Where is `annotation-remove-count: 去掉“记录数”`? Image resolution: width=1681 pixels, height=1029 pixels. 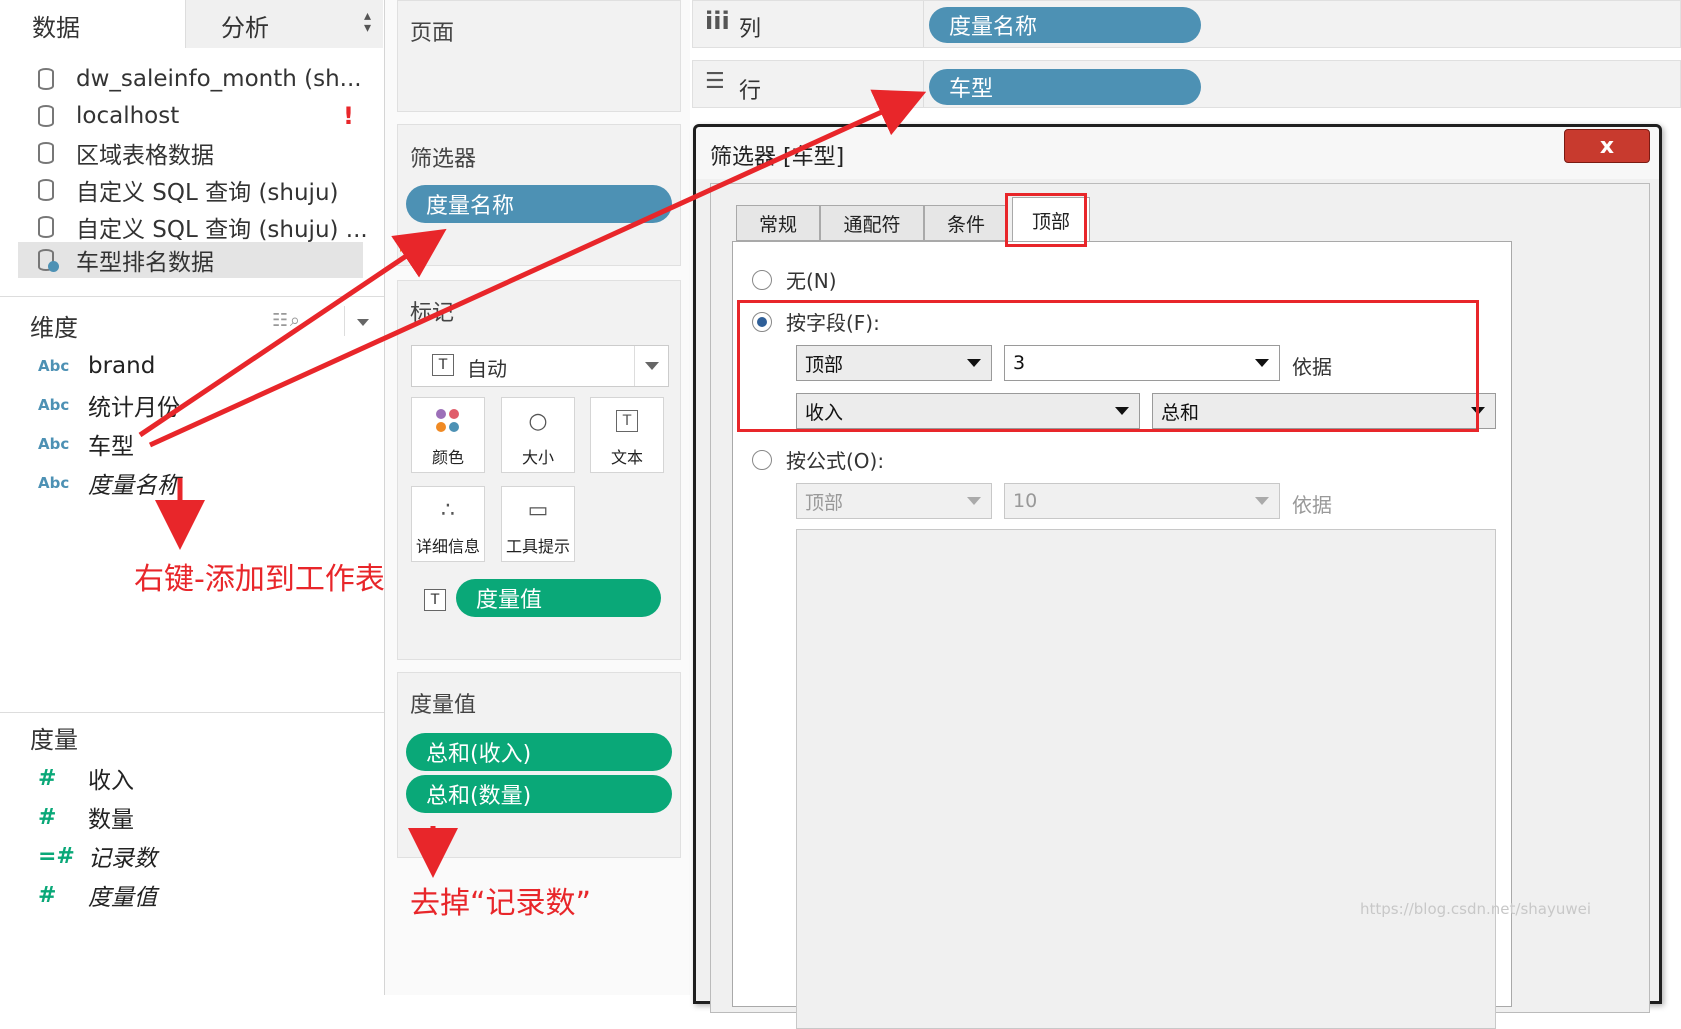
annotation-remove-count: 去掉“记录数” is located at coordinates (501, 903).